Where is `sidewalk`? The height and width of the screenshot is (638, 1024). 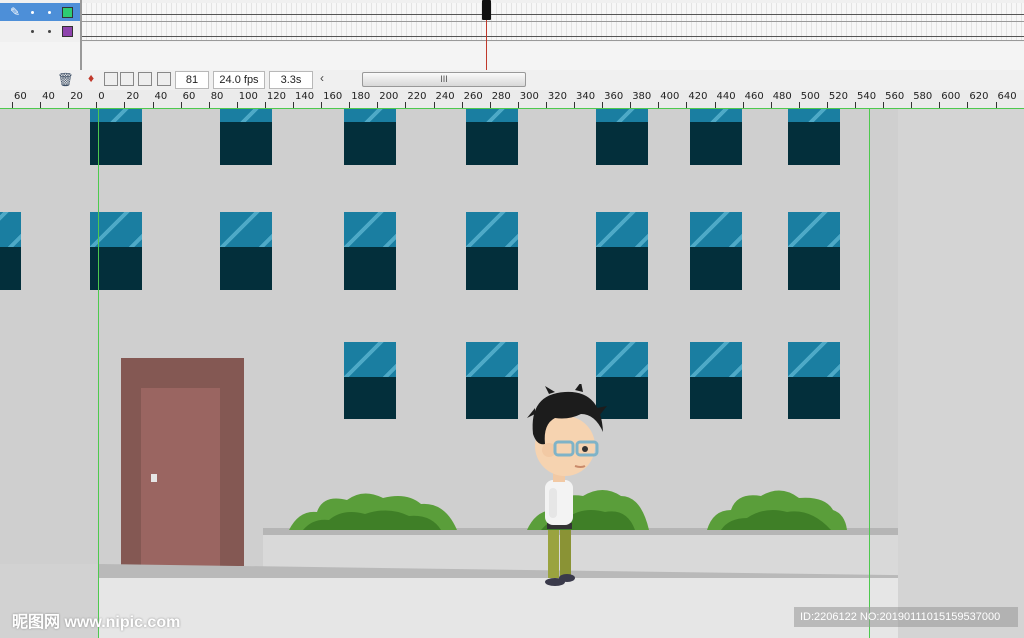 sidewalk is located at coordinates (498, 608).